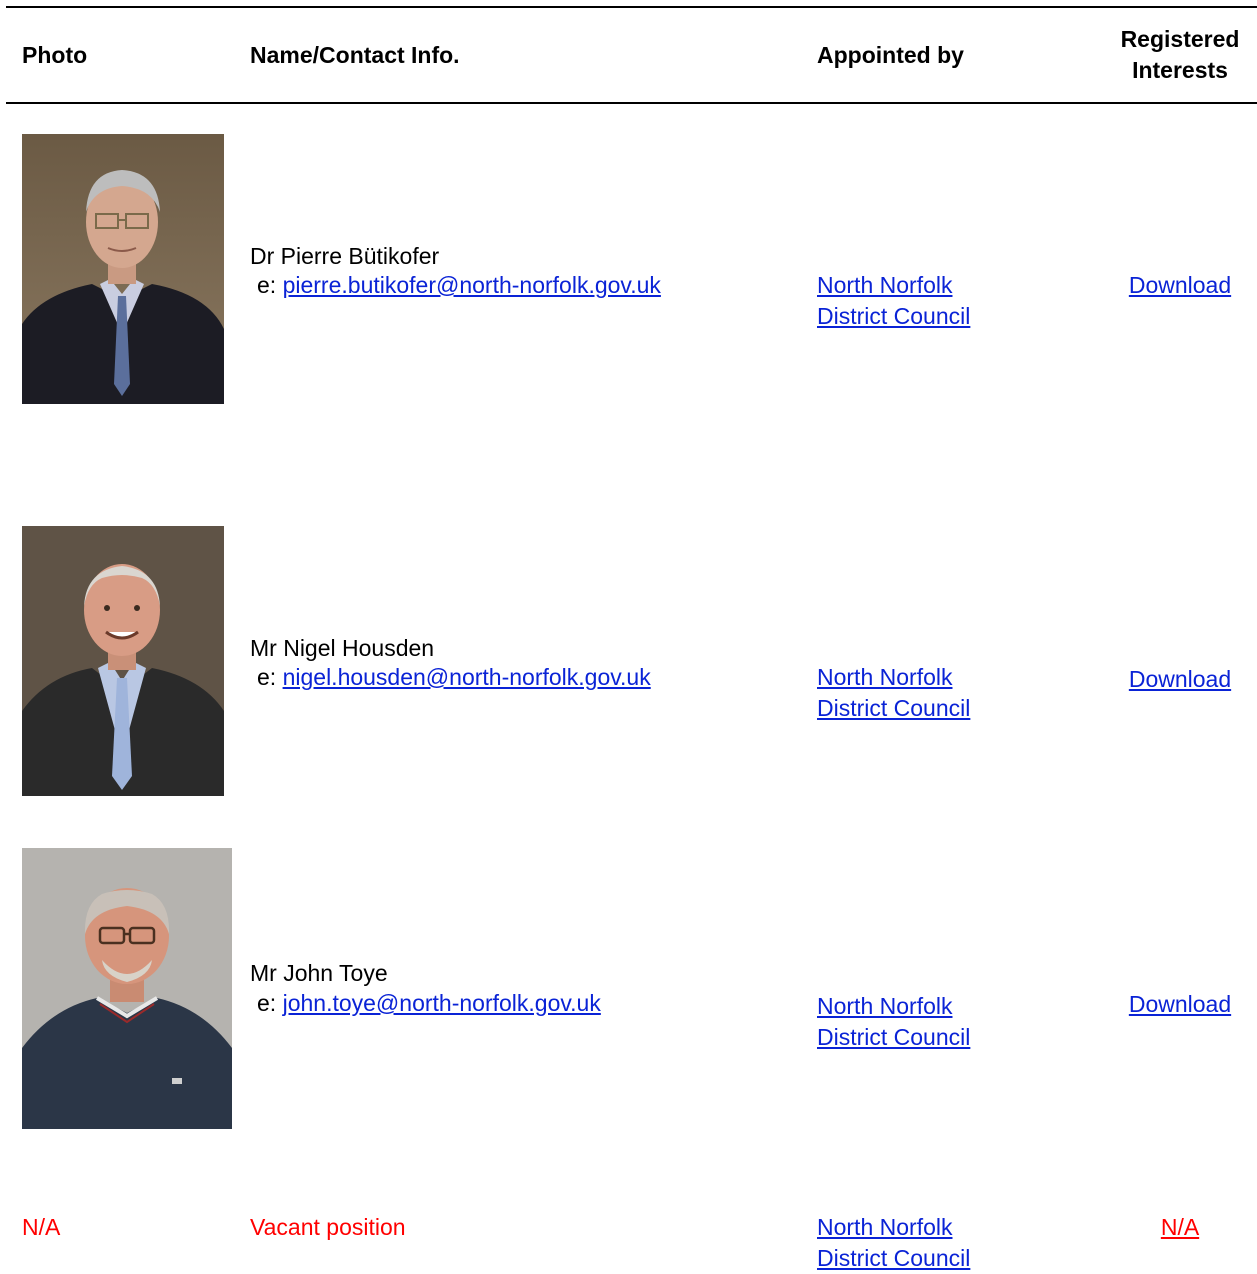  I want to click on member-email-line: e: pierre.butikofer@north-norfolk.gov.uk, so click(459, 285).